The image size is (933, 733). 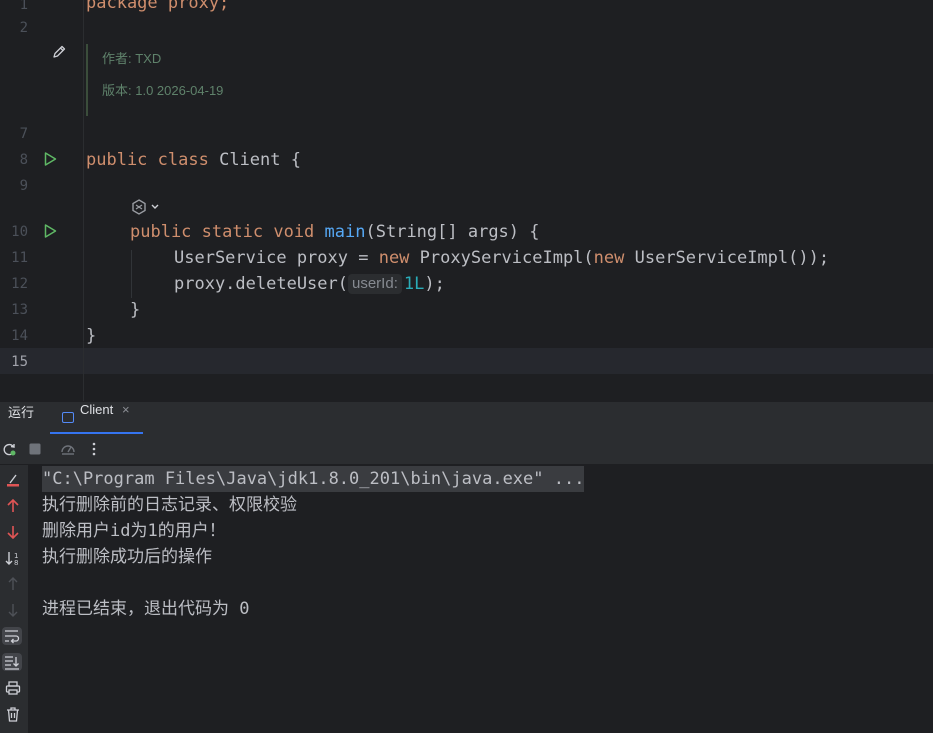 What do you see at coordinates (466, 417) in the screenshot?
I see `run-tool-window-header: 运行 Client ×` at bounding box center [466, 417].